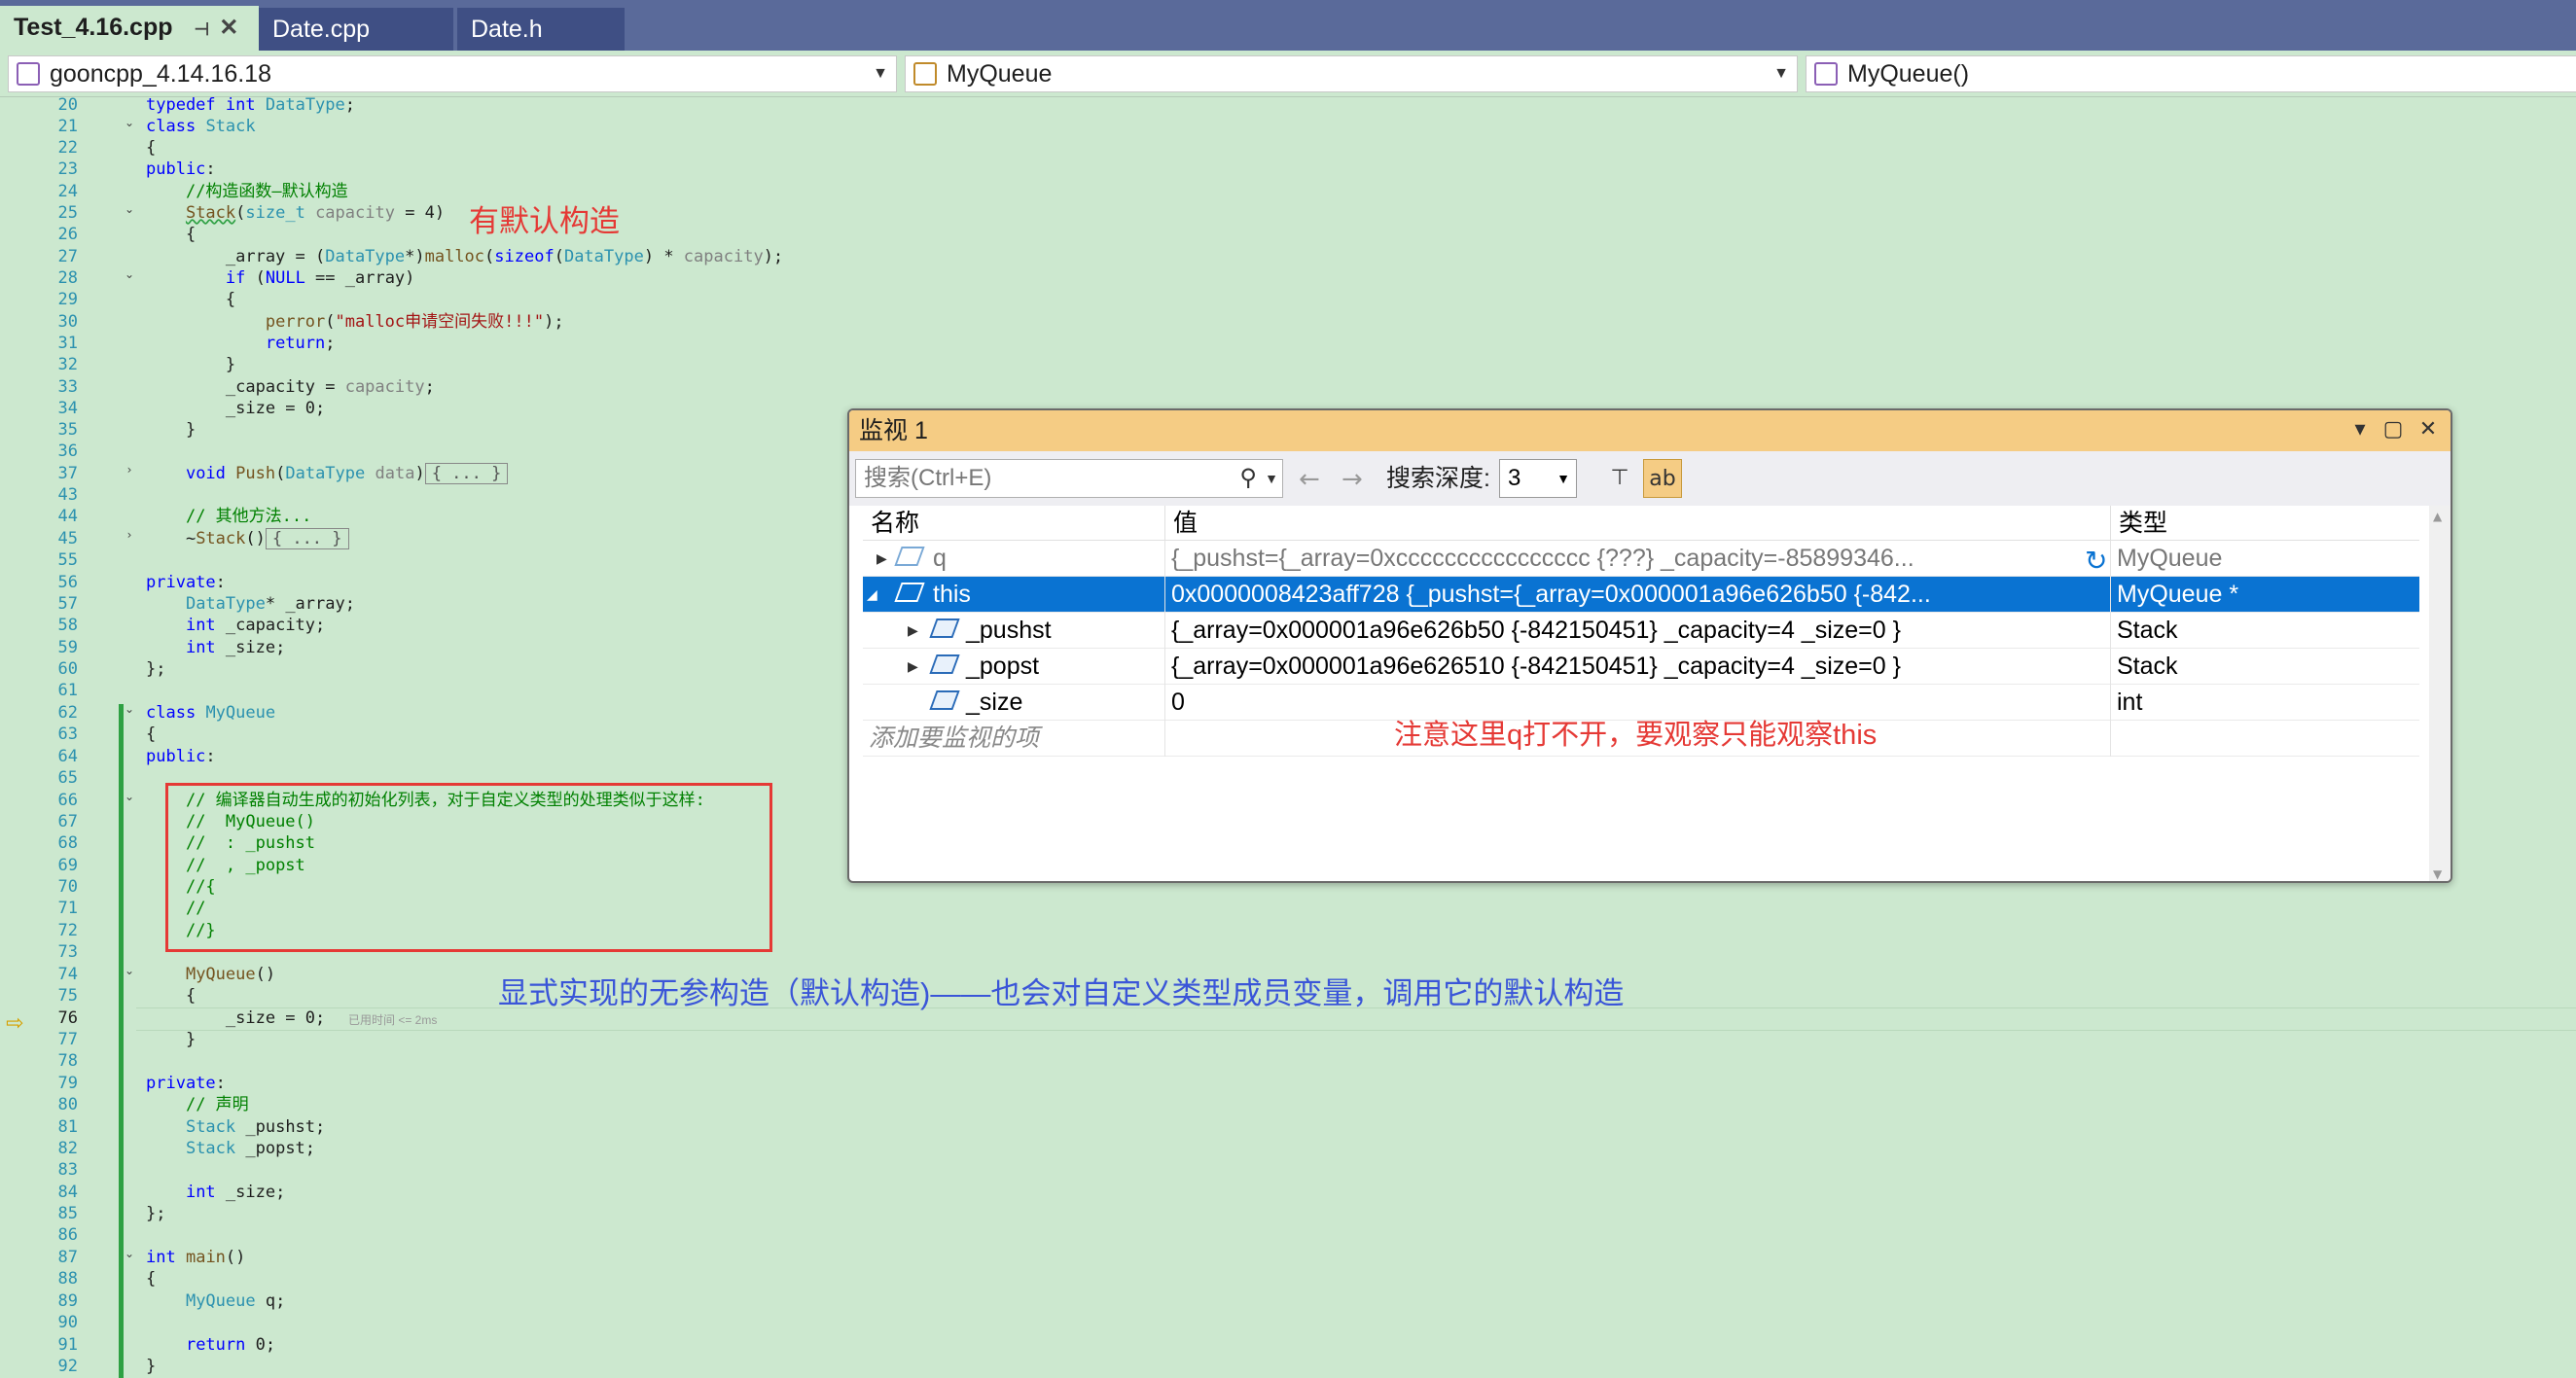 Image resolution: width=2576 pixels, height=1378 pixels. Describe the element at coordinates (1438, 479) in the screenshot. I see `search-depth-label: 搜索深度:` at that location.